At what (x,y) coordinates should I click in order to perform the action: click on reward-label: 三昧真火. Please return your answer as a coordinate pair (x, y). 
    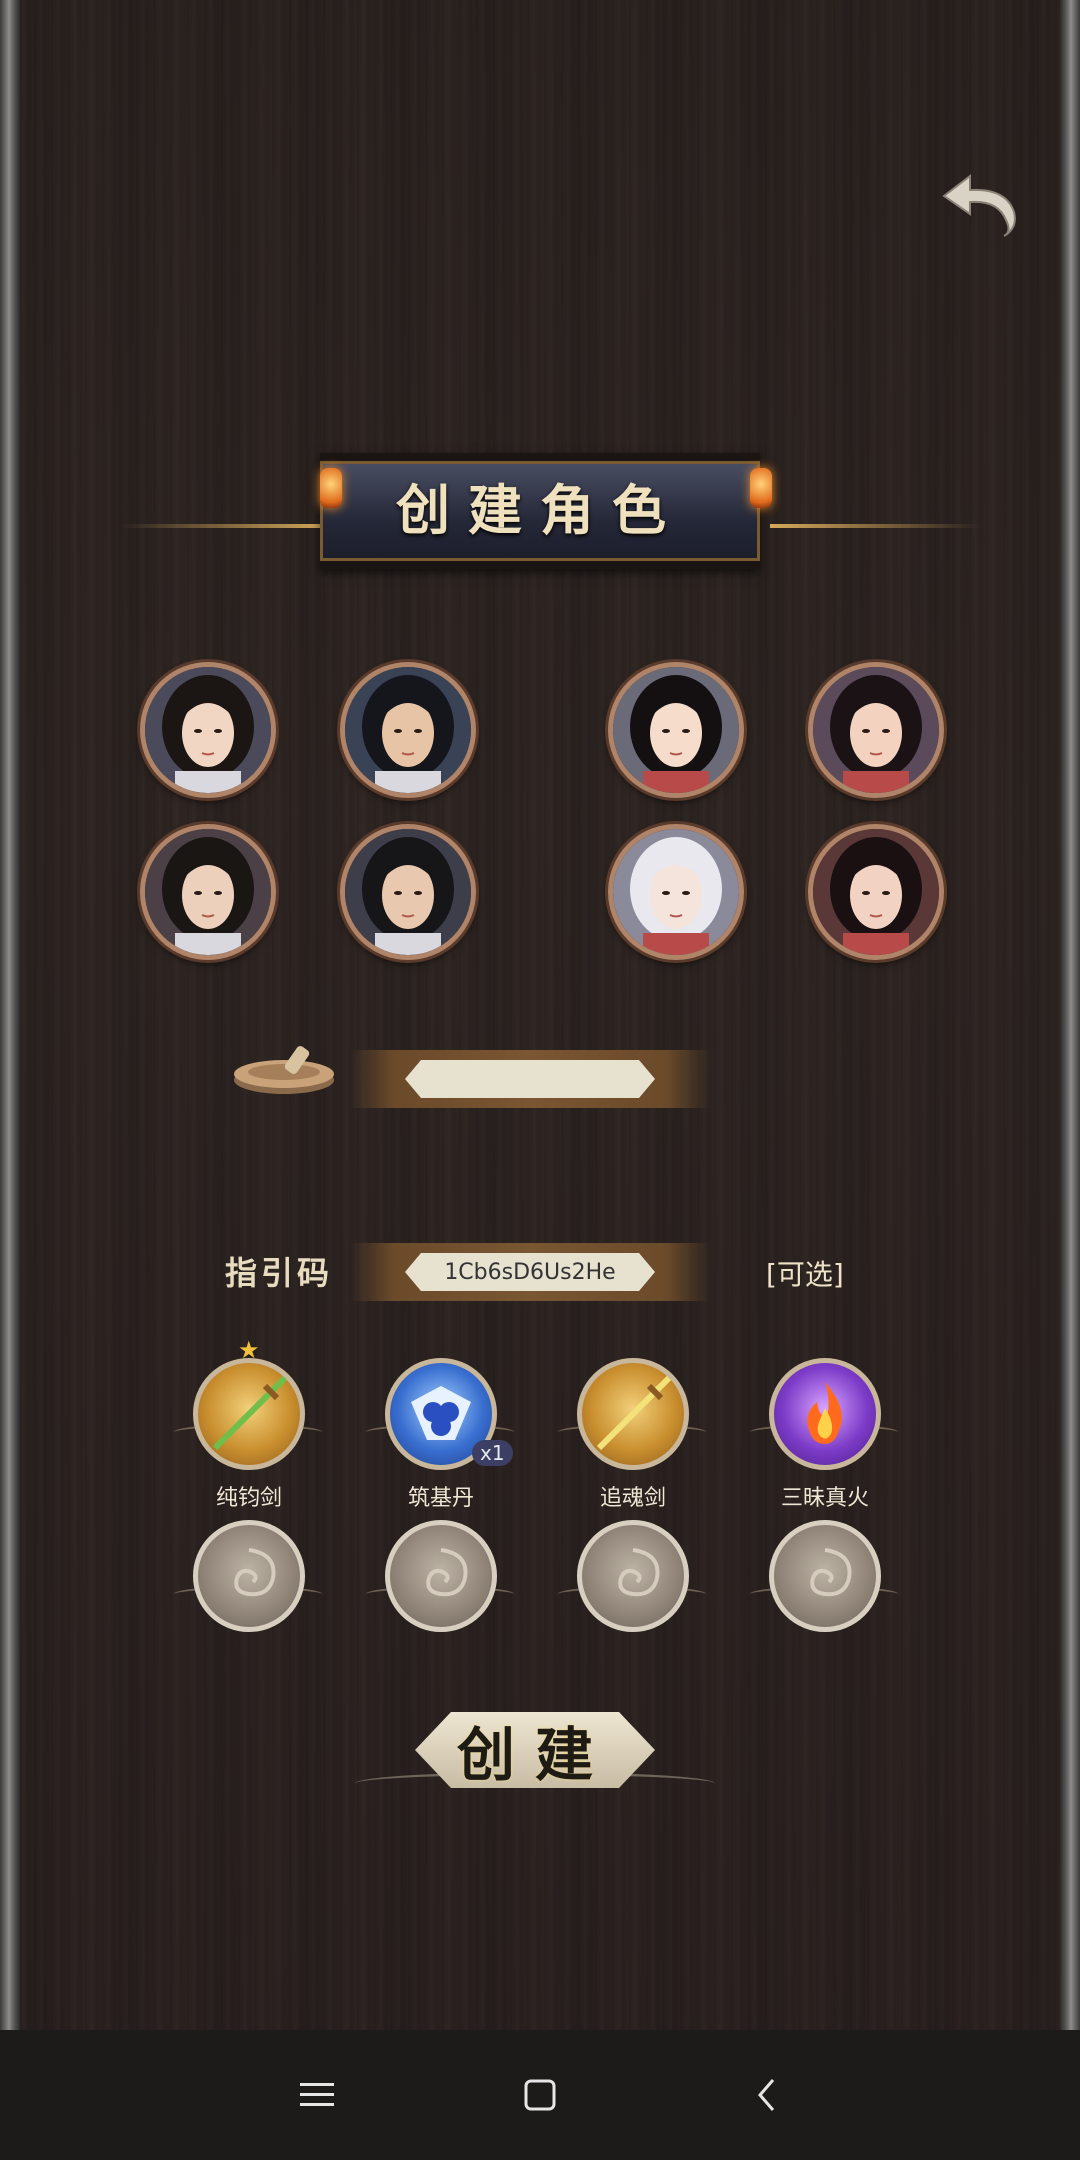
    Looking at the image, I should click on (824, 1498).